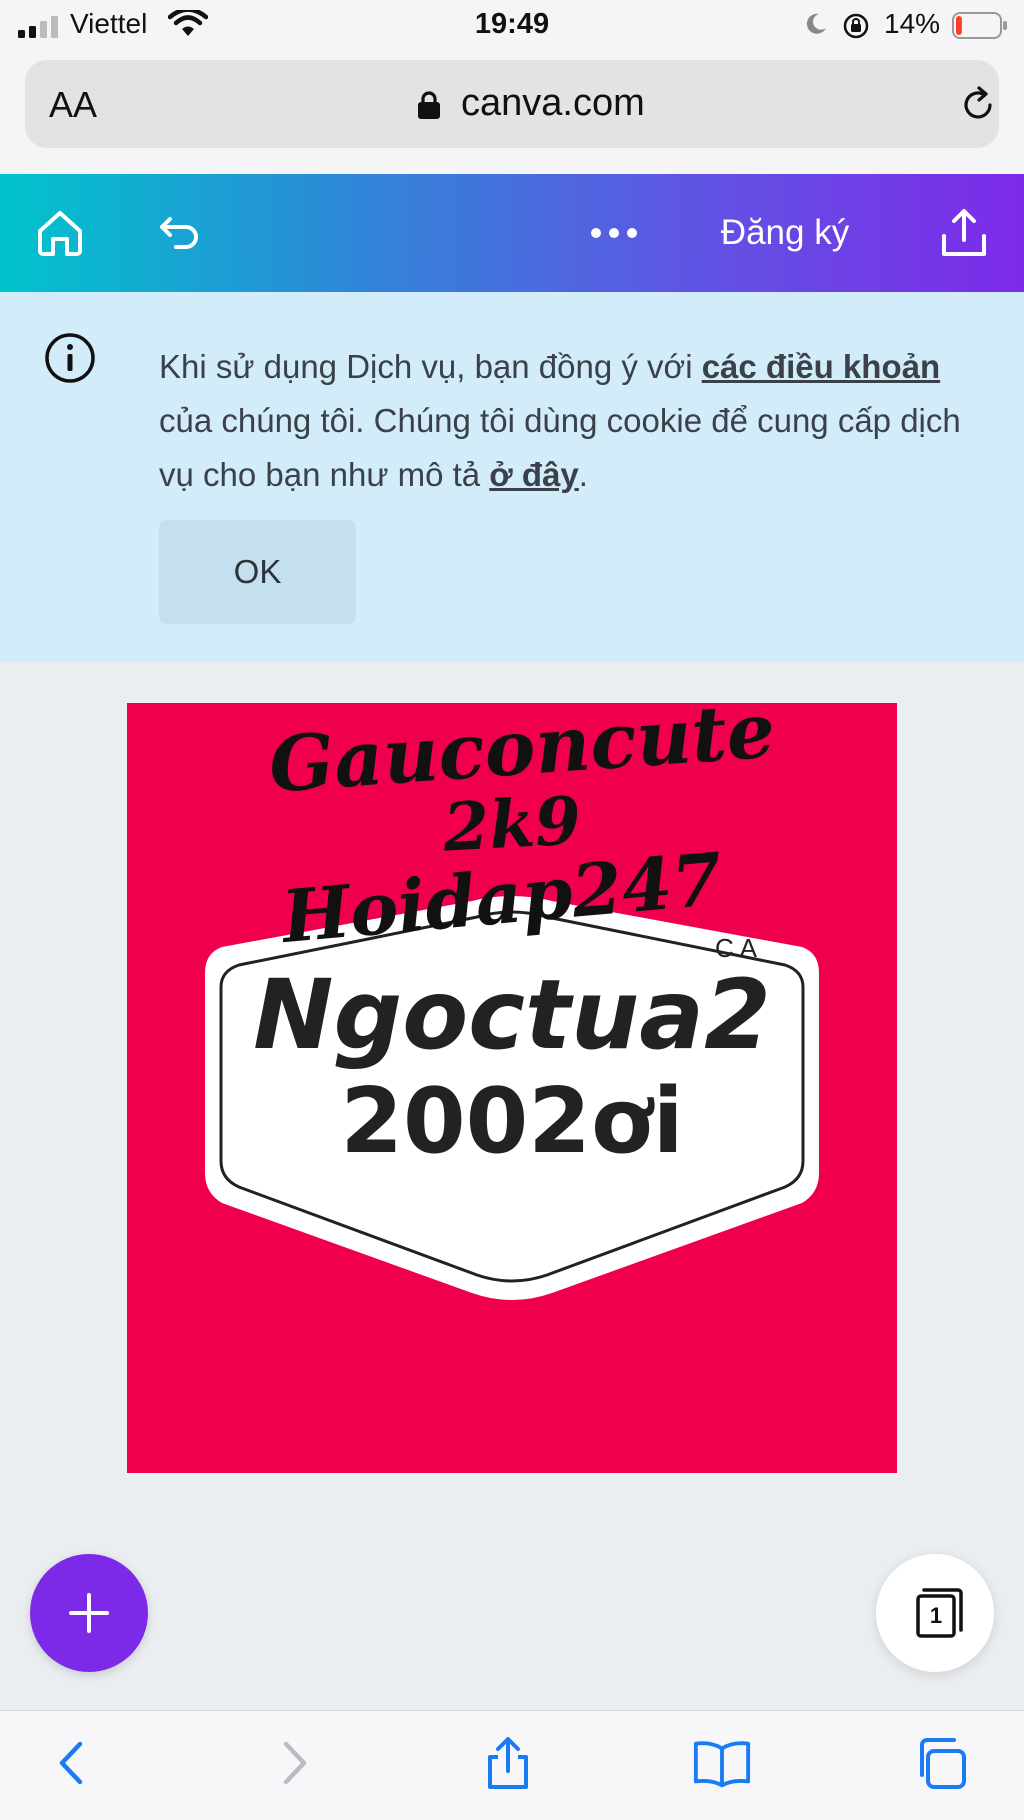 Image resolution: width=1024 pixels, height=1820 pixels. I want to click on editor-toolbar: Đăng ký, so click(512, 233).